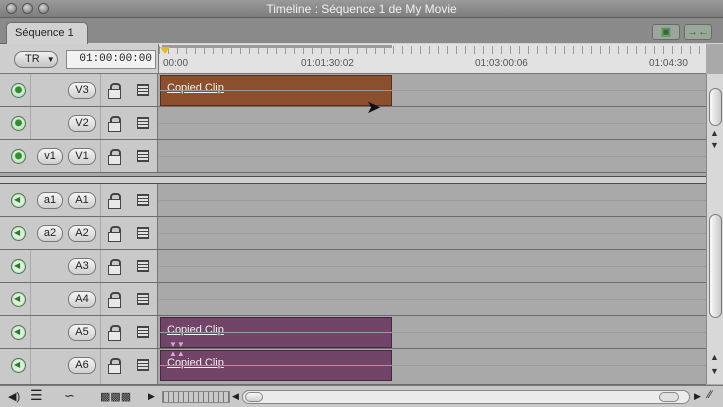 This screenshot has width=723, height=407. I want to click on audio-controls-icon: ◀), so click(14, 397).